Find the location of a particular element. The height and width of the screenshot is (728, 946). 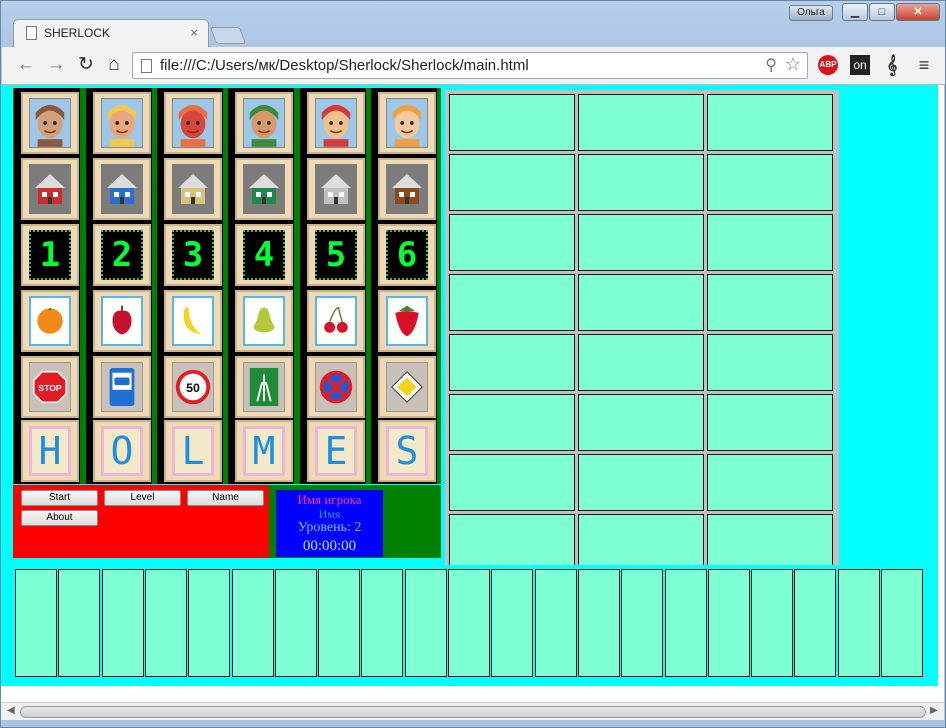

reload-icon: ↻ is located at coordinates (86, 65).